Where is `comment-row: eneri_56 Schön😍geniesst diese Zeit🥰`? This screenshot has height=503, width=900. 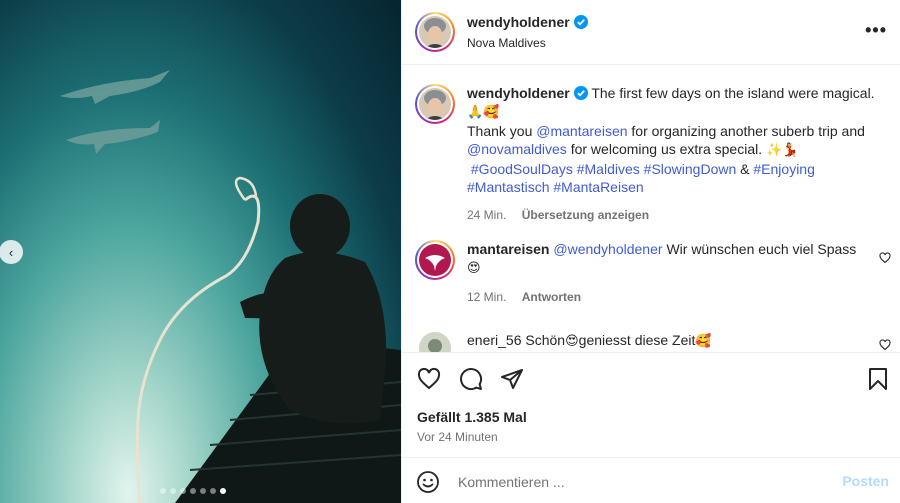
comment-row: eneri_56 Schön😍geniesst diese Zeit🥰 is located at coordinates (641, 340).